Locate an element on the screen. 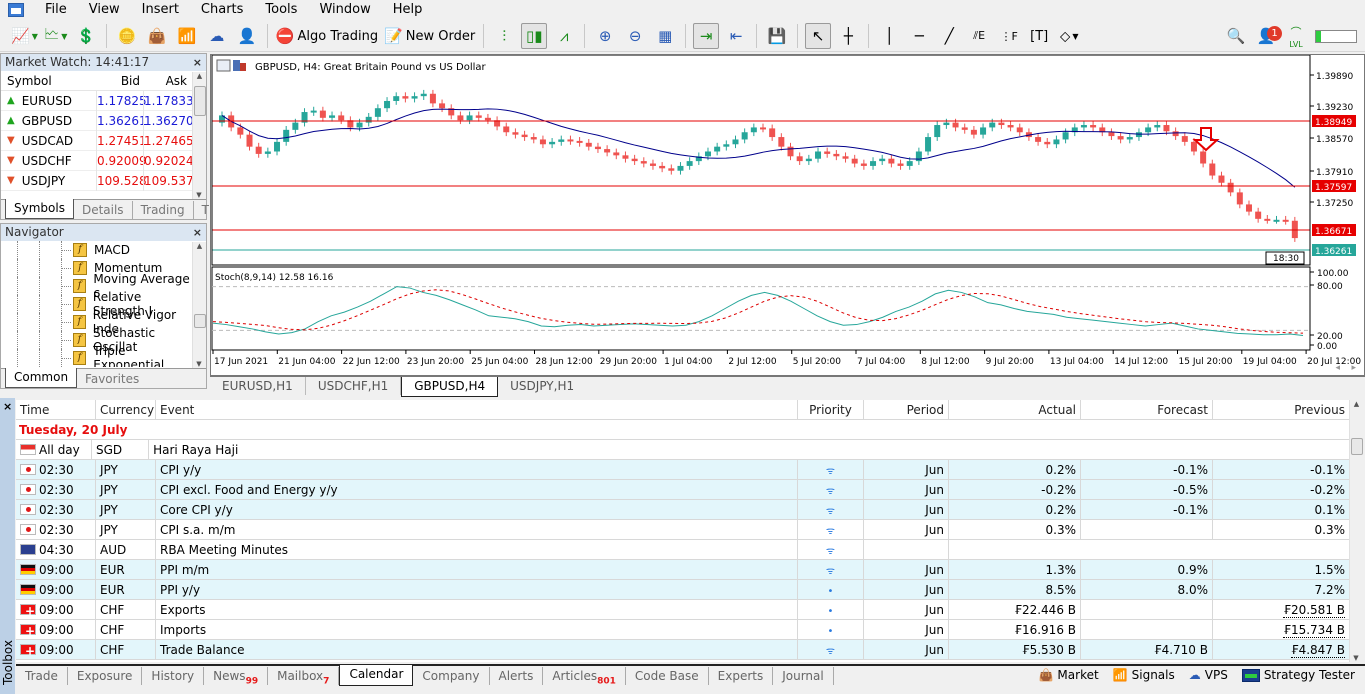  account-button: 👤 1 is located at coordinates (1267, 36).